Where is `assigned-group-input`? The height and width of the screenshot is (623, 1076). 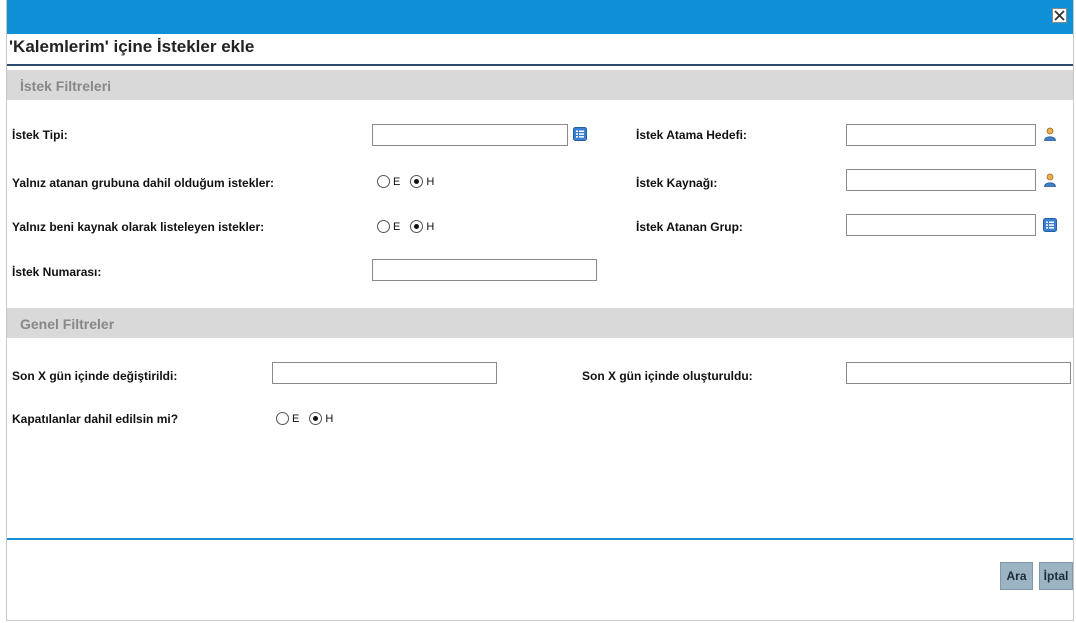 assigned-group-input is located at coordinates (941, 225).